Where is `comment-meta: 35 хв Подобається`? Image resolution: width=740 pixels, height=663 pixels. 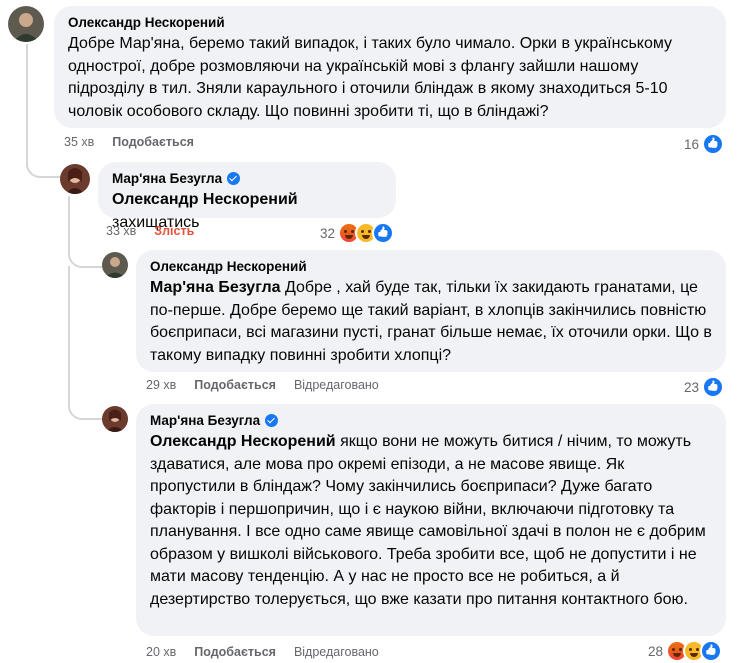
comment-meta: 35 хв Подобається is located at coordinates (129, 142).